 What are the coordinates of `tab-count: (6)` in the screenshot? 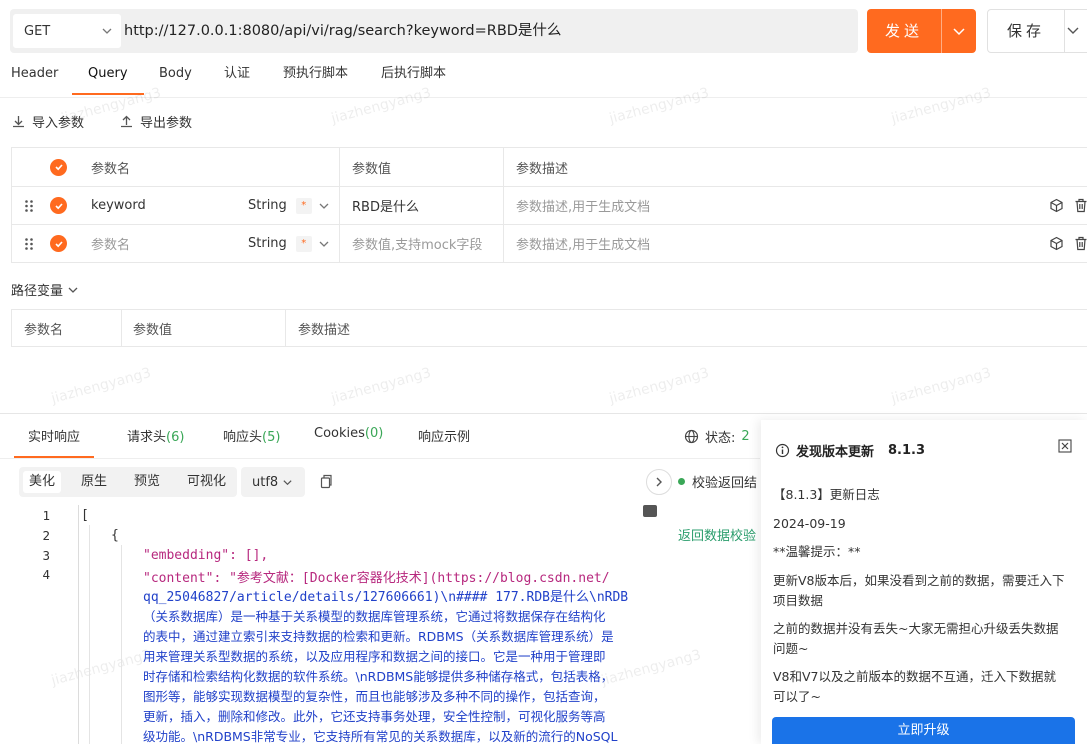 It's located at (175, 437).